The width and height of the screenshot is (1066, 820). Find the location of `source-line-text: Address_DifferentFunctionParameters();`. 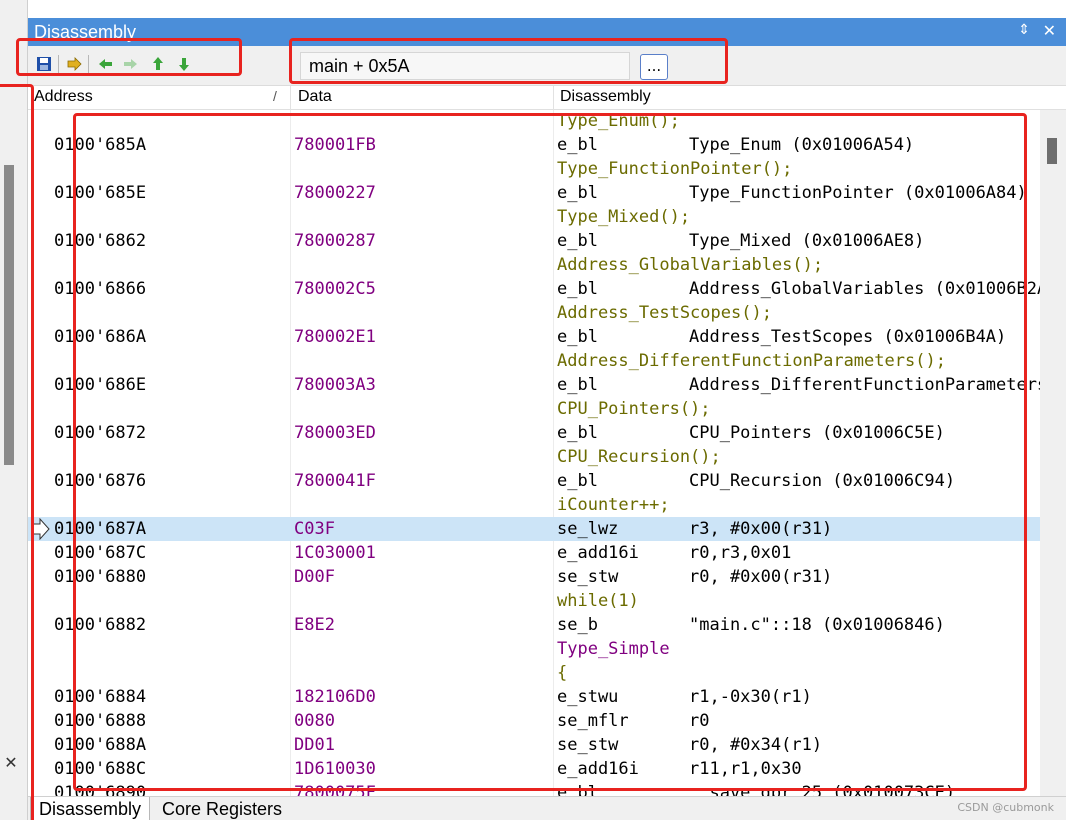

source-line-text: Address_DifferentFunctionParameters(); is located at coordinates (751, 361).